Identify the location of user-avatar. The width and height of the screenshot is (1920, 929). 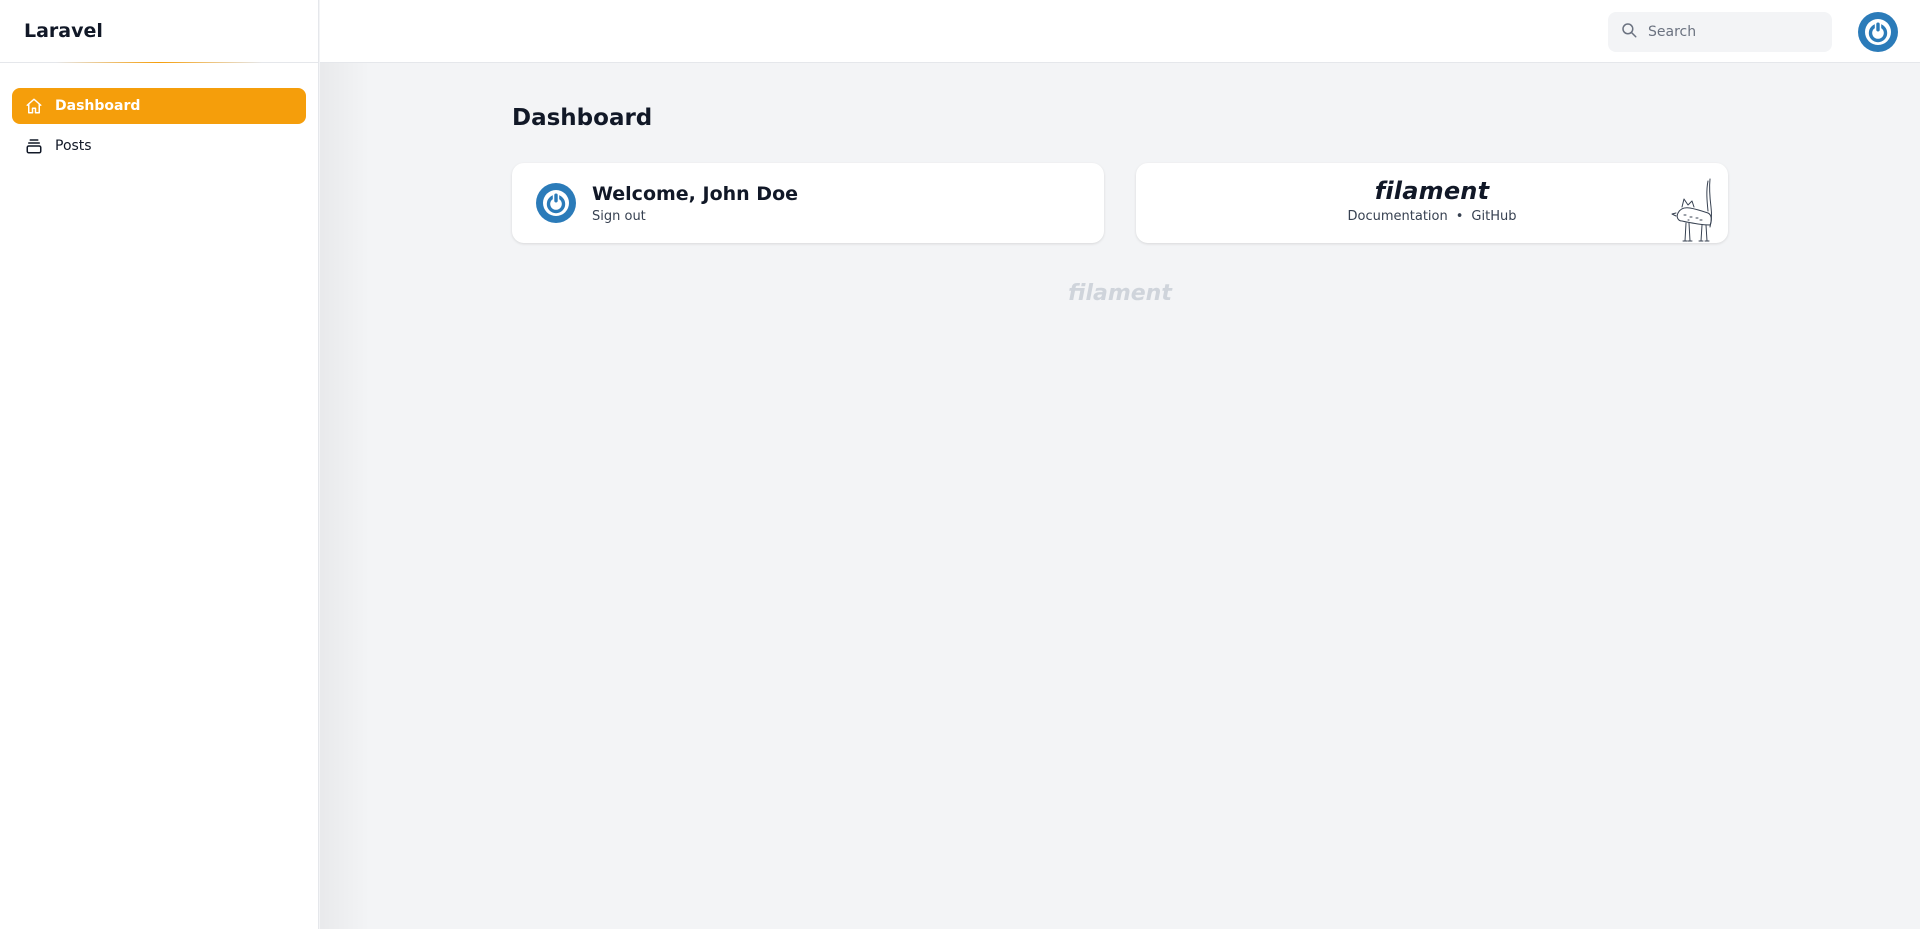
(556, 203).